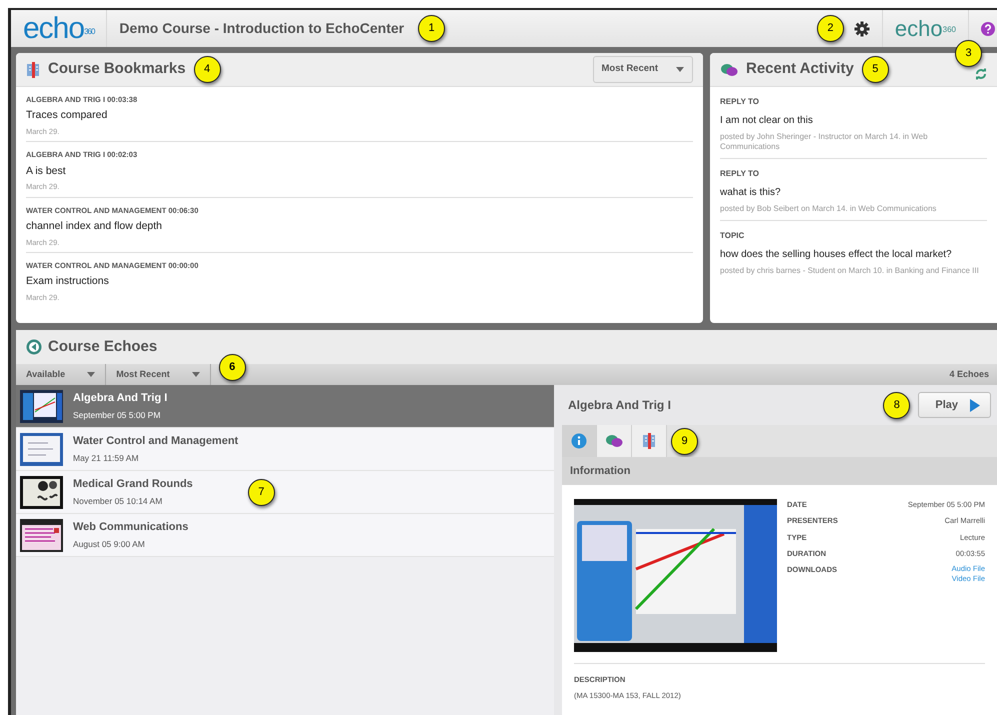 The image size is (997, 715). What do you see at coordinates (261, 492) in the screenshot?
I see `callout-marker: 7` at bounding box center [261, 492].